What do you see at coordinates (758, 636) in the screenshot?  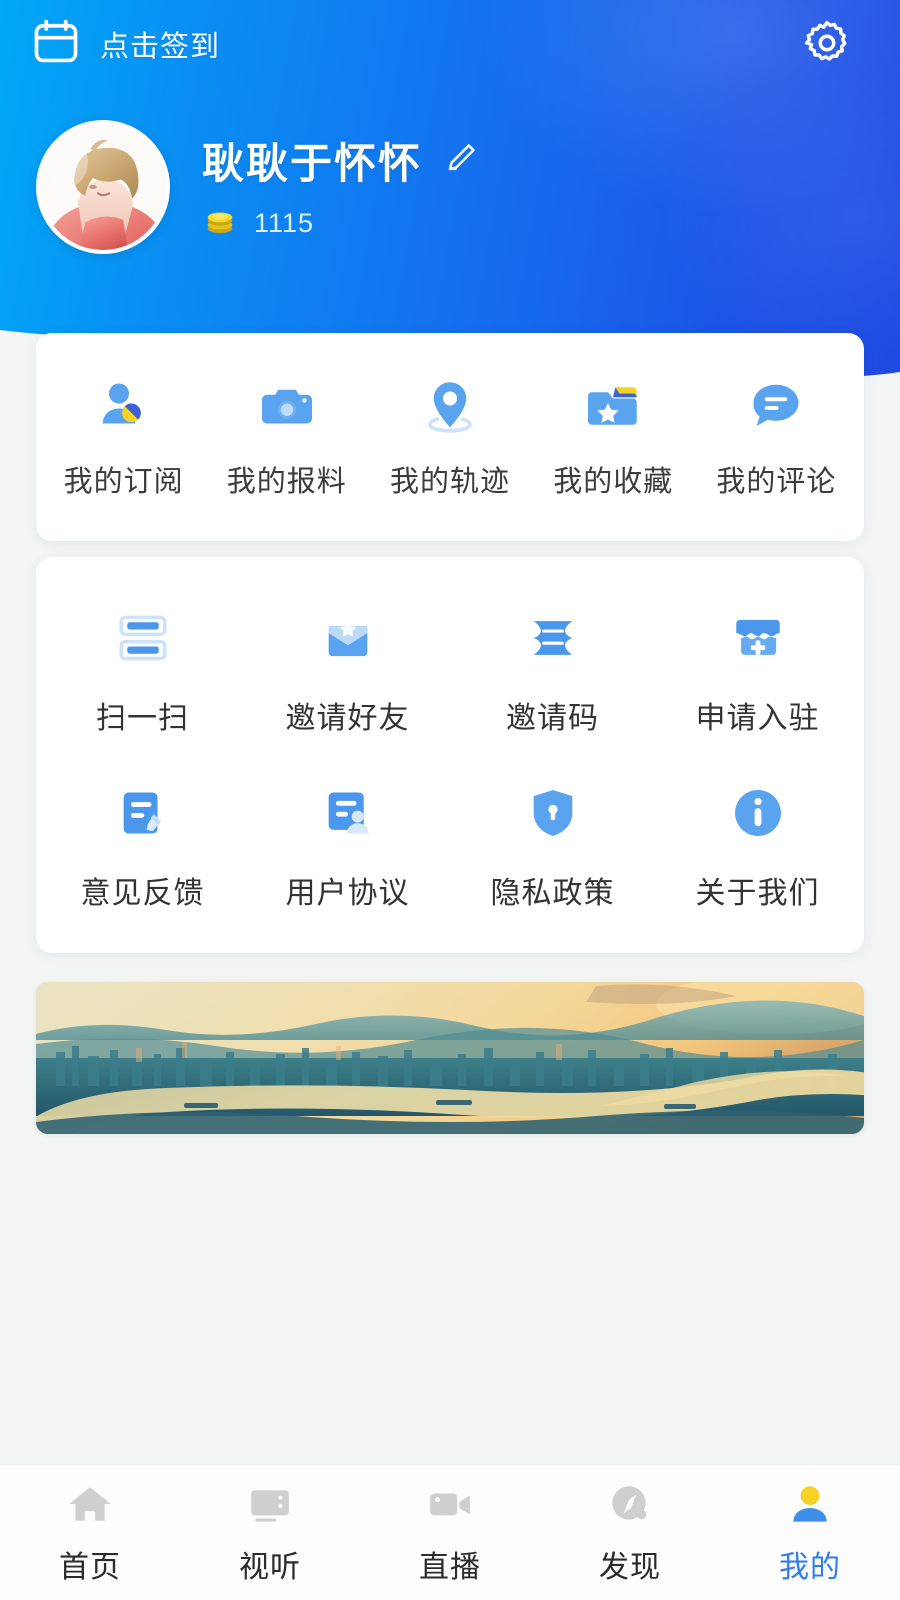 I see `shop-apply-icon` at bounding box center [758, 636].